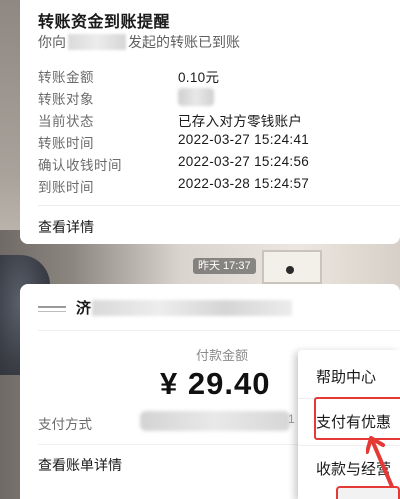  I want to click on menu-item-help-center: 帮助中心, so click(349, 375).